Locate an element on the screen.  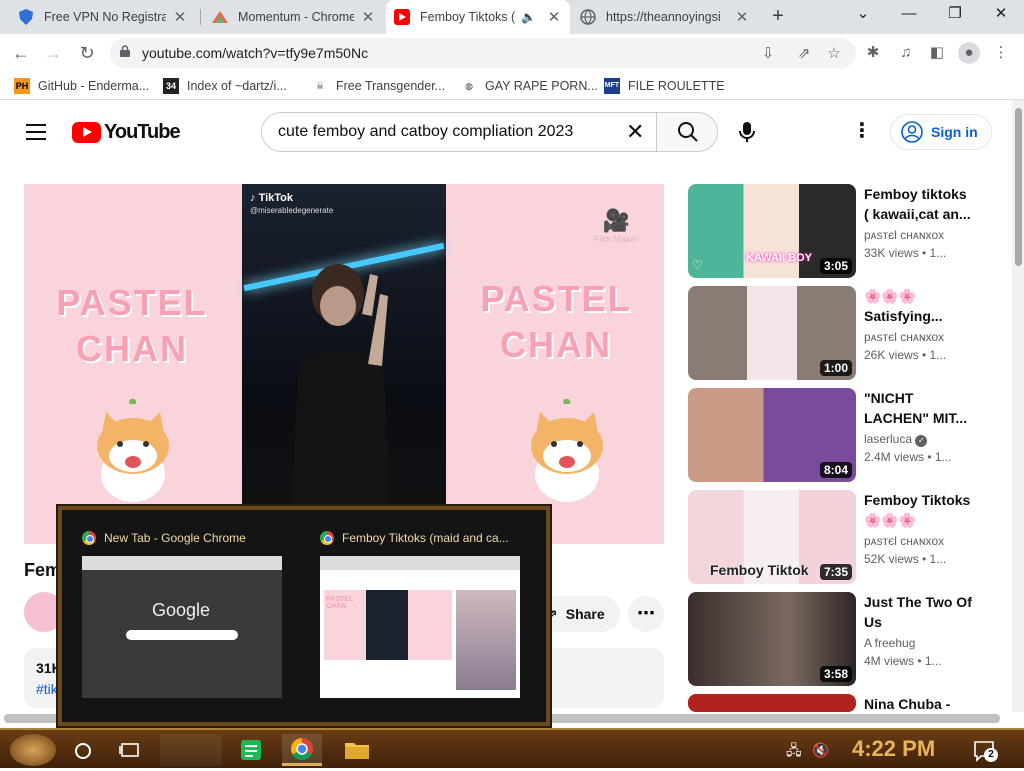
shiba-dog-sticker-left is located at coordinates (133, 450).